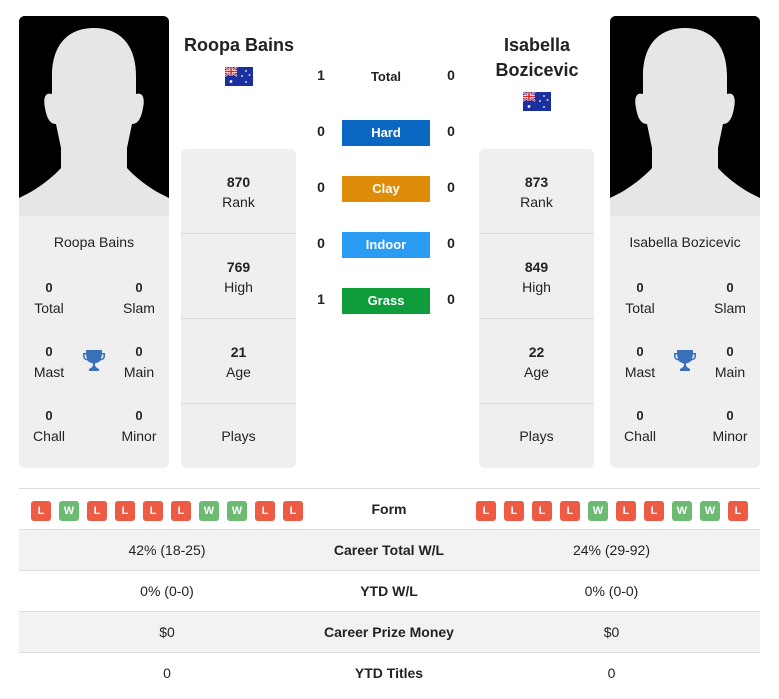 The height and width of the screenshot is (699, 779). Describe the element at coordinates (386, 189) in the screenshot. I see `surface-clay-badge: Clay` at that location.